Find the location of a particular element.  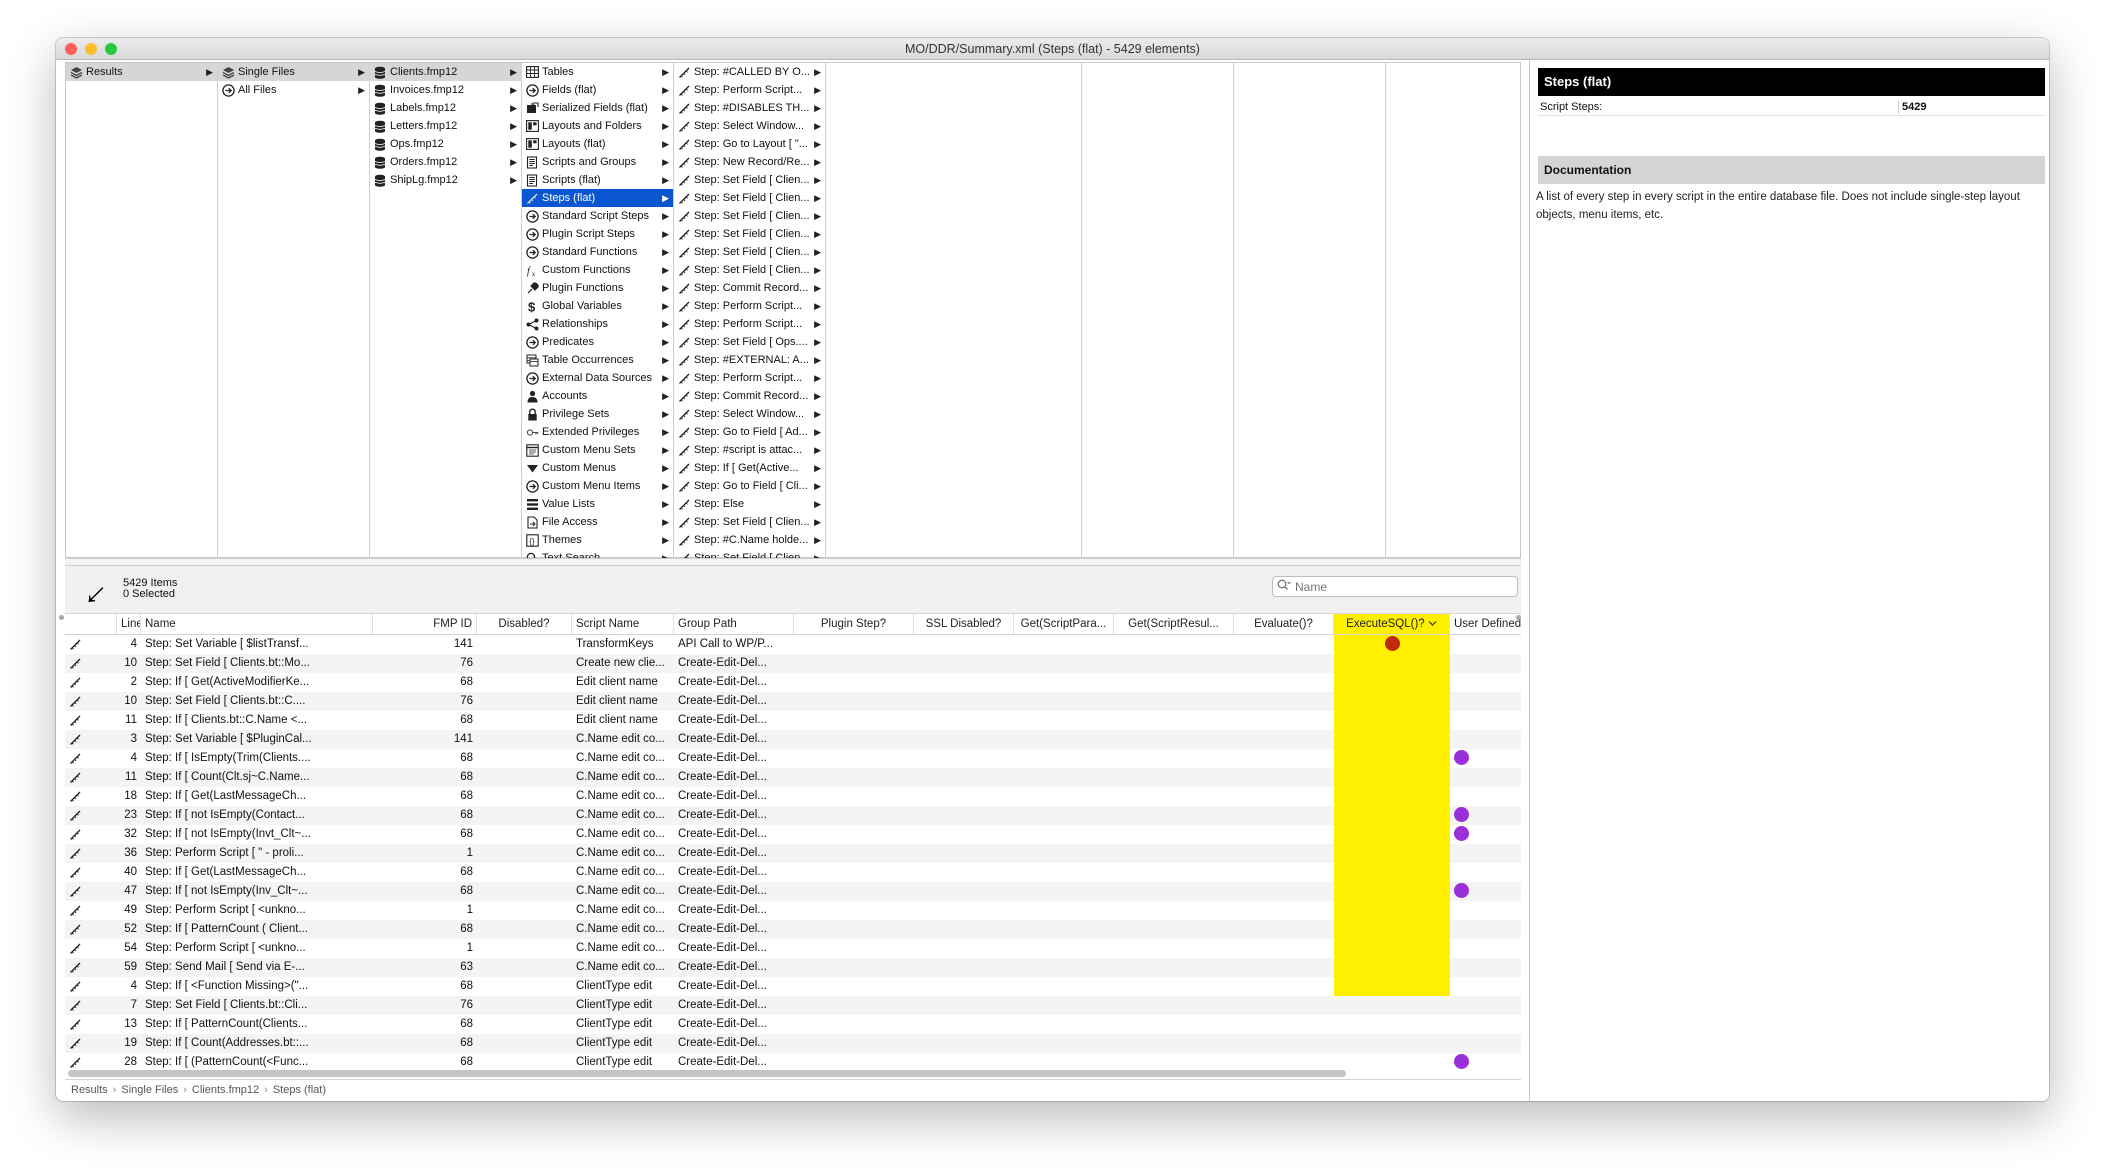

browser-item-invoices-fmp12: Invoices.fmp12 ▶ is located at coordinates (445, 90).